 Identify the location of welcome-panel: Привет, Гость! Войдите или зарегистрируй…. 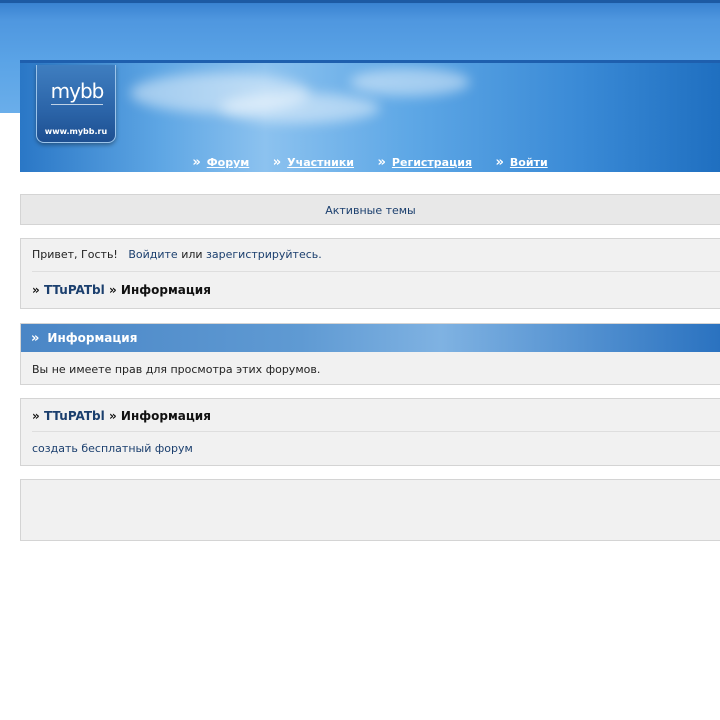
(370, 273).